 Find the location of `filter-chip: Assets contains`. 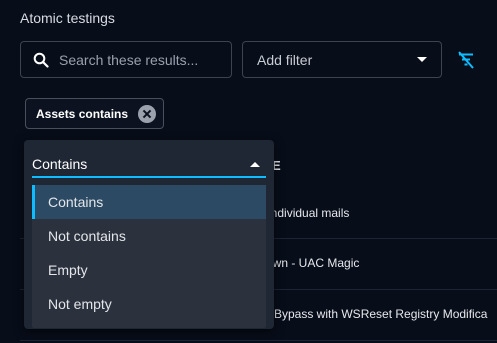

filter-chip: Assets contains is located at coordinates (95, 113).